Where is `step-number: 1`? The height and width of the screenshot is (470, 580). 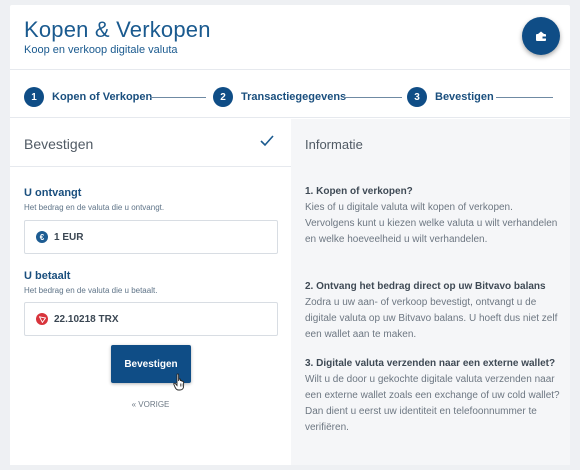 step-number: 1 is located at coordinates (34, 97).